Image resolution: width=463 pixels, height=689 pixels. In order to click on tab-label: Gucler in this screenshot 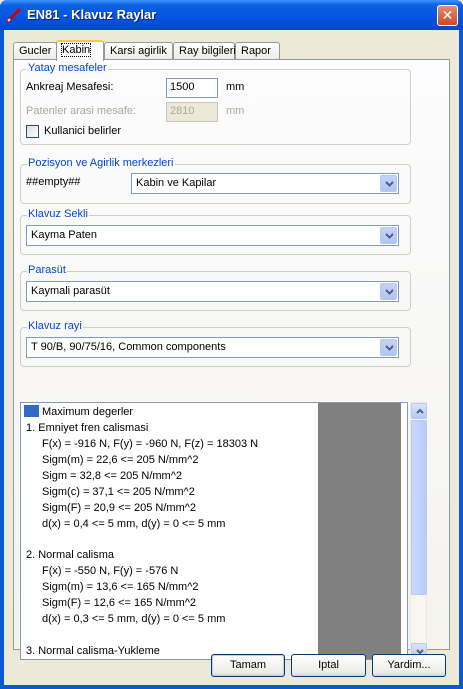, I will do `click(35, 51)`.